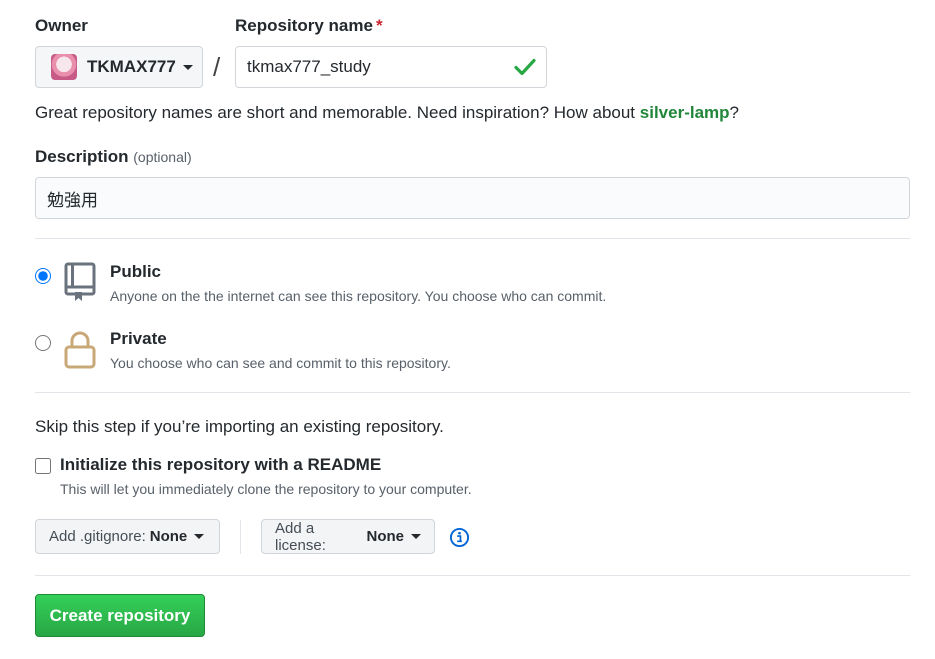 The image size is (935, 659). What do you see at coordinates (136, 271) in the screenshot?
I see `public-title: Public` at bounding box center [136, 271].